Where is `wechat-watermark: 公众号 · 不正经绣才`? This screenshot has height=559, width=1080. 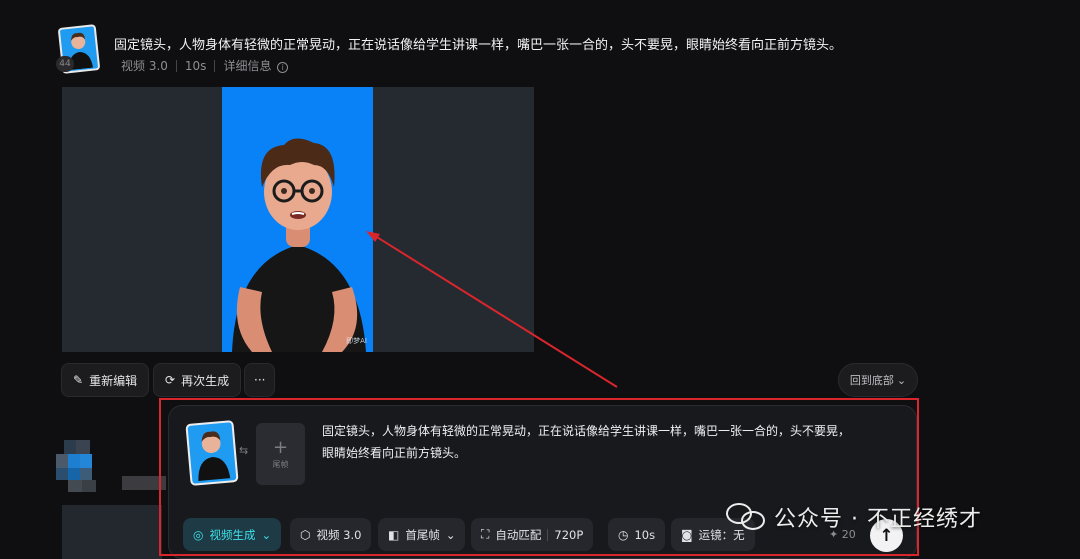
wechat-watermark: 公众号 · 不正经绣才 is located at coordinates (854, 517).